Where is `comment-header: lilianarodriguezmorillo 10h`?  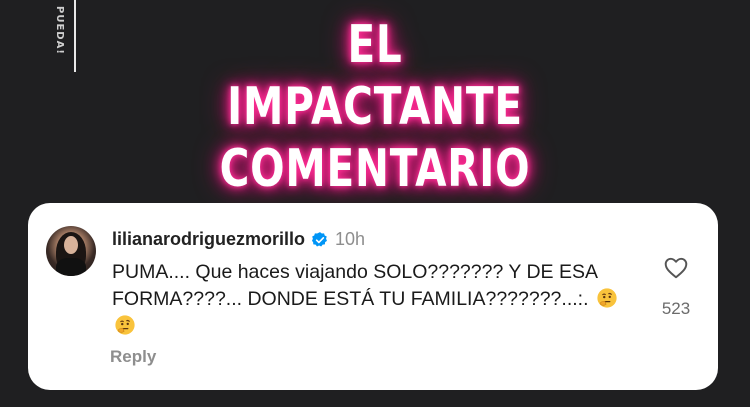 comment-header: lilianarodriguezmorillo 10h is located at coordinates (238, 239).